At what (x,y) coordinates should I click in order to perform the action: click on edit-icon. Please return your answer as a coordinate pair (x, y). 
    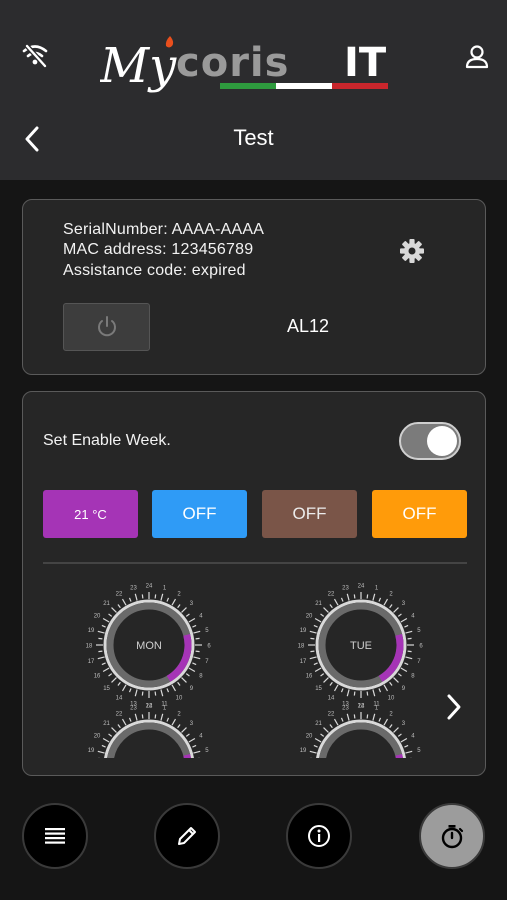
    Looking at the image, I should click on (187, 836).